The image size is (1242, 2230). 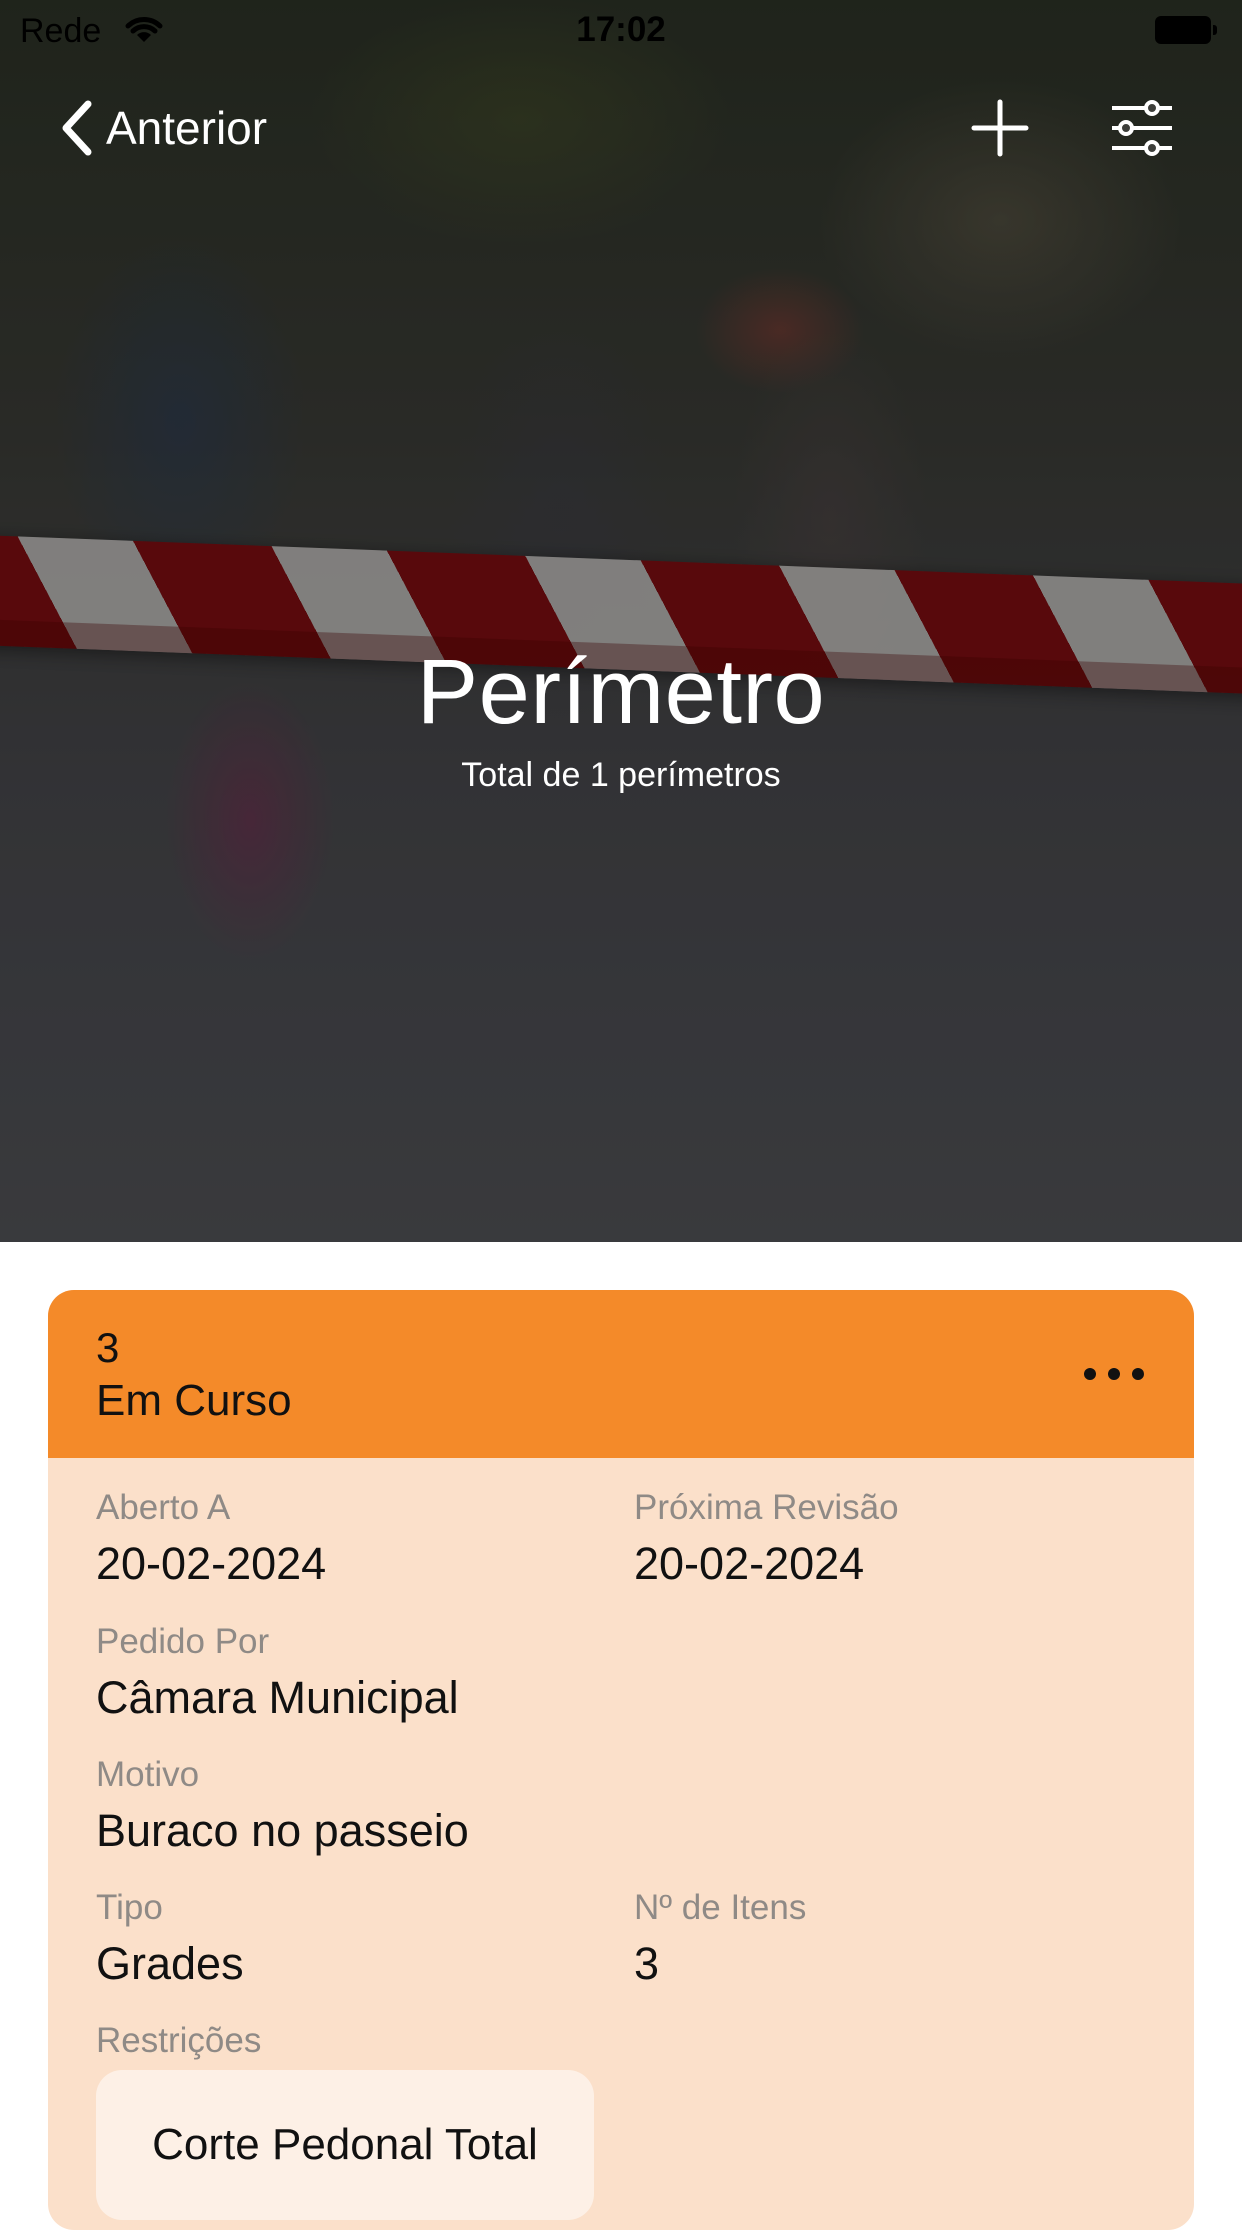 I want to click on navigation-bar: Anterior, so click(x=621, y=128).